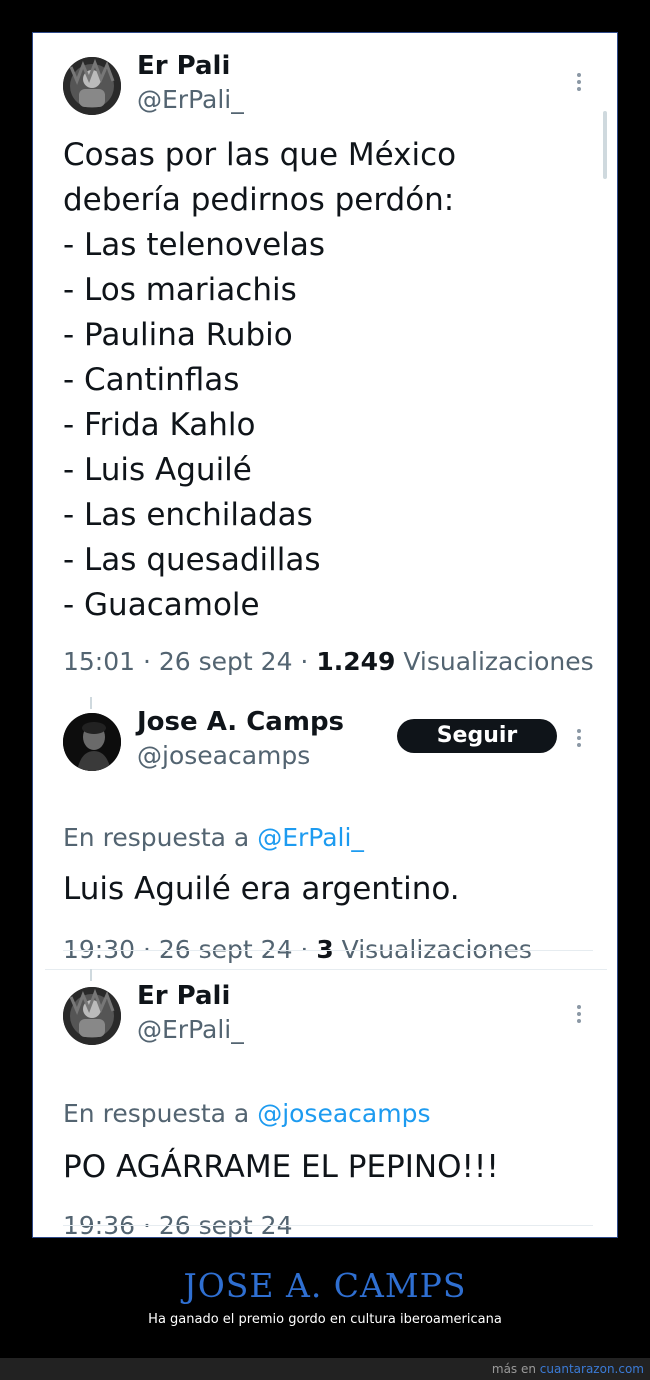  I want to click on footer-bar: más en cuantarazon.com, so click(325, 1369).